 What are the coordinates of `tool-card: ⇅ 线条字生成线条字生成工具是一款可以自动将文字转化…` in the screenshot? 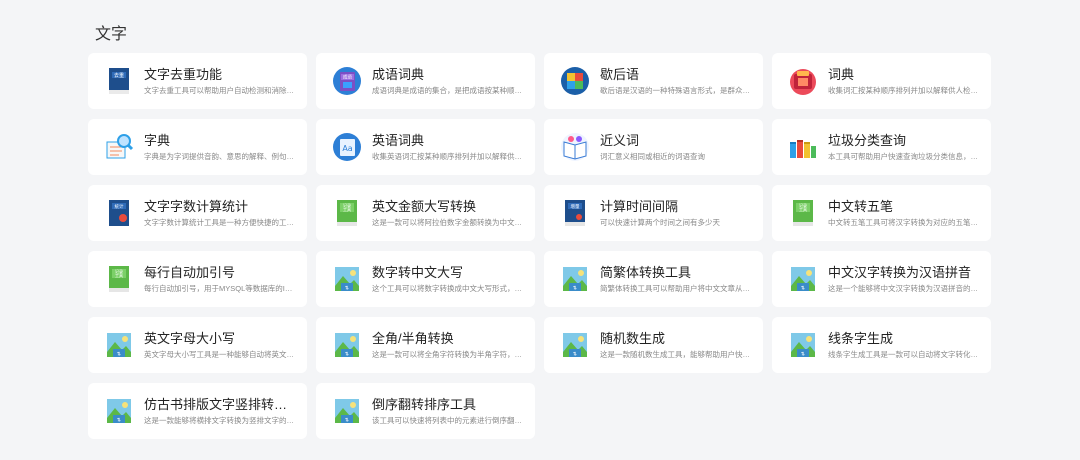 It's located at (881, 345).